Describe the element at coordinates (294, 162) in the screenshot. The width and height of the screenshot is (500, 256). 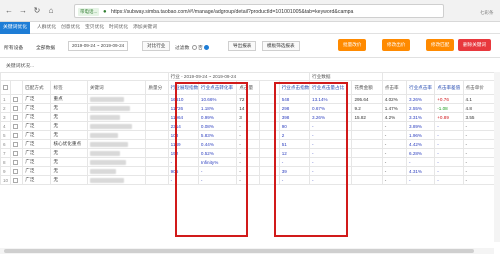
I see `industry-click-index-cell: -` at that location.